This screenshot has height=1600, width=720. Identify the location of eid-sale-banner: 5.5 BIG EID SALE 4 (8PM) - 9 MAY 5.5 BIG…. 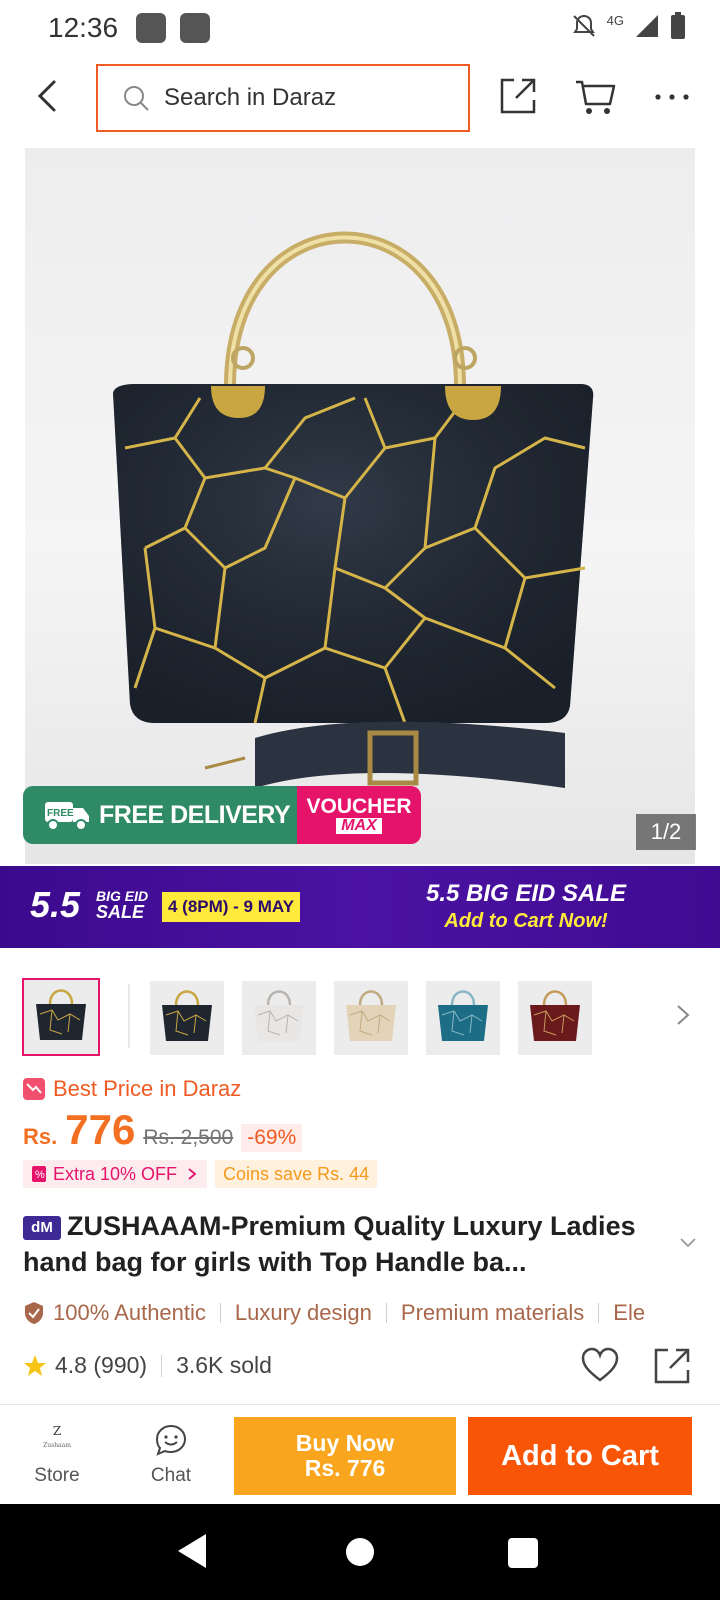
(360, 907).